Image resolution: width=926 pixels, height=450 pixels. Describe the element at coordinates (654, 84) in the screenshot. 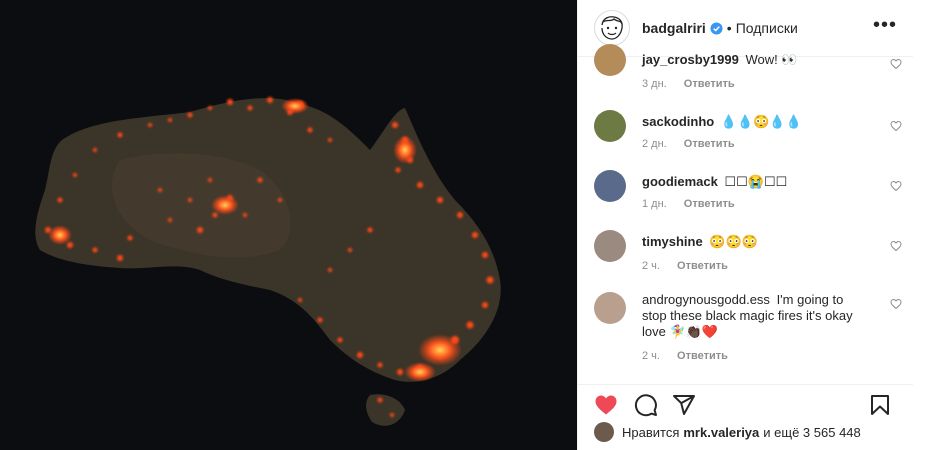

I see `comment-time: 3 дн.` at that location.